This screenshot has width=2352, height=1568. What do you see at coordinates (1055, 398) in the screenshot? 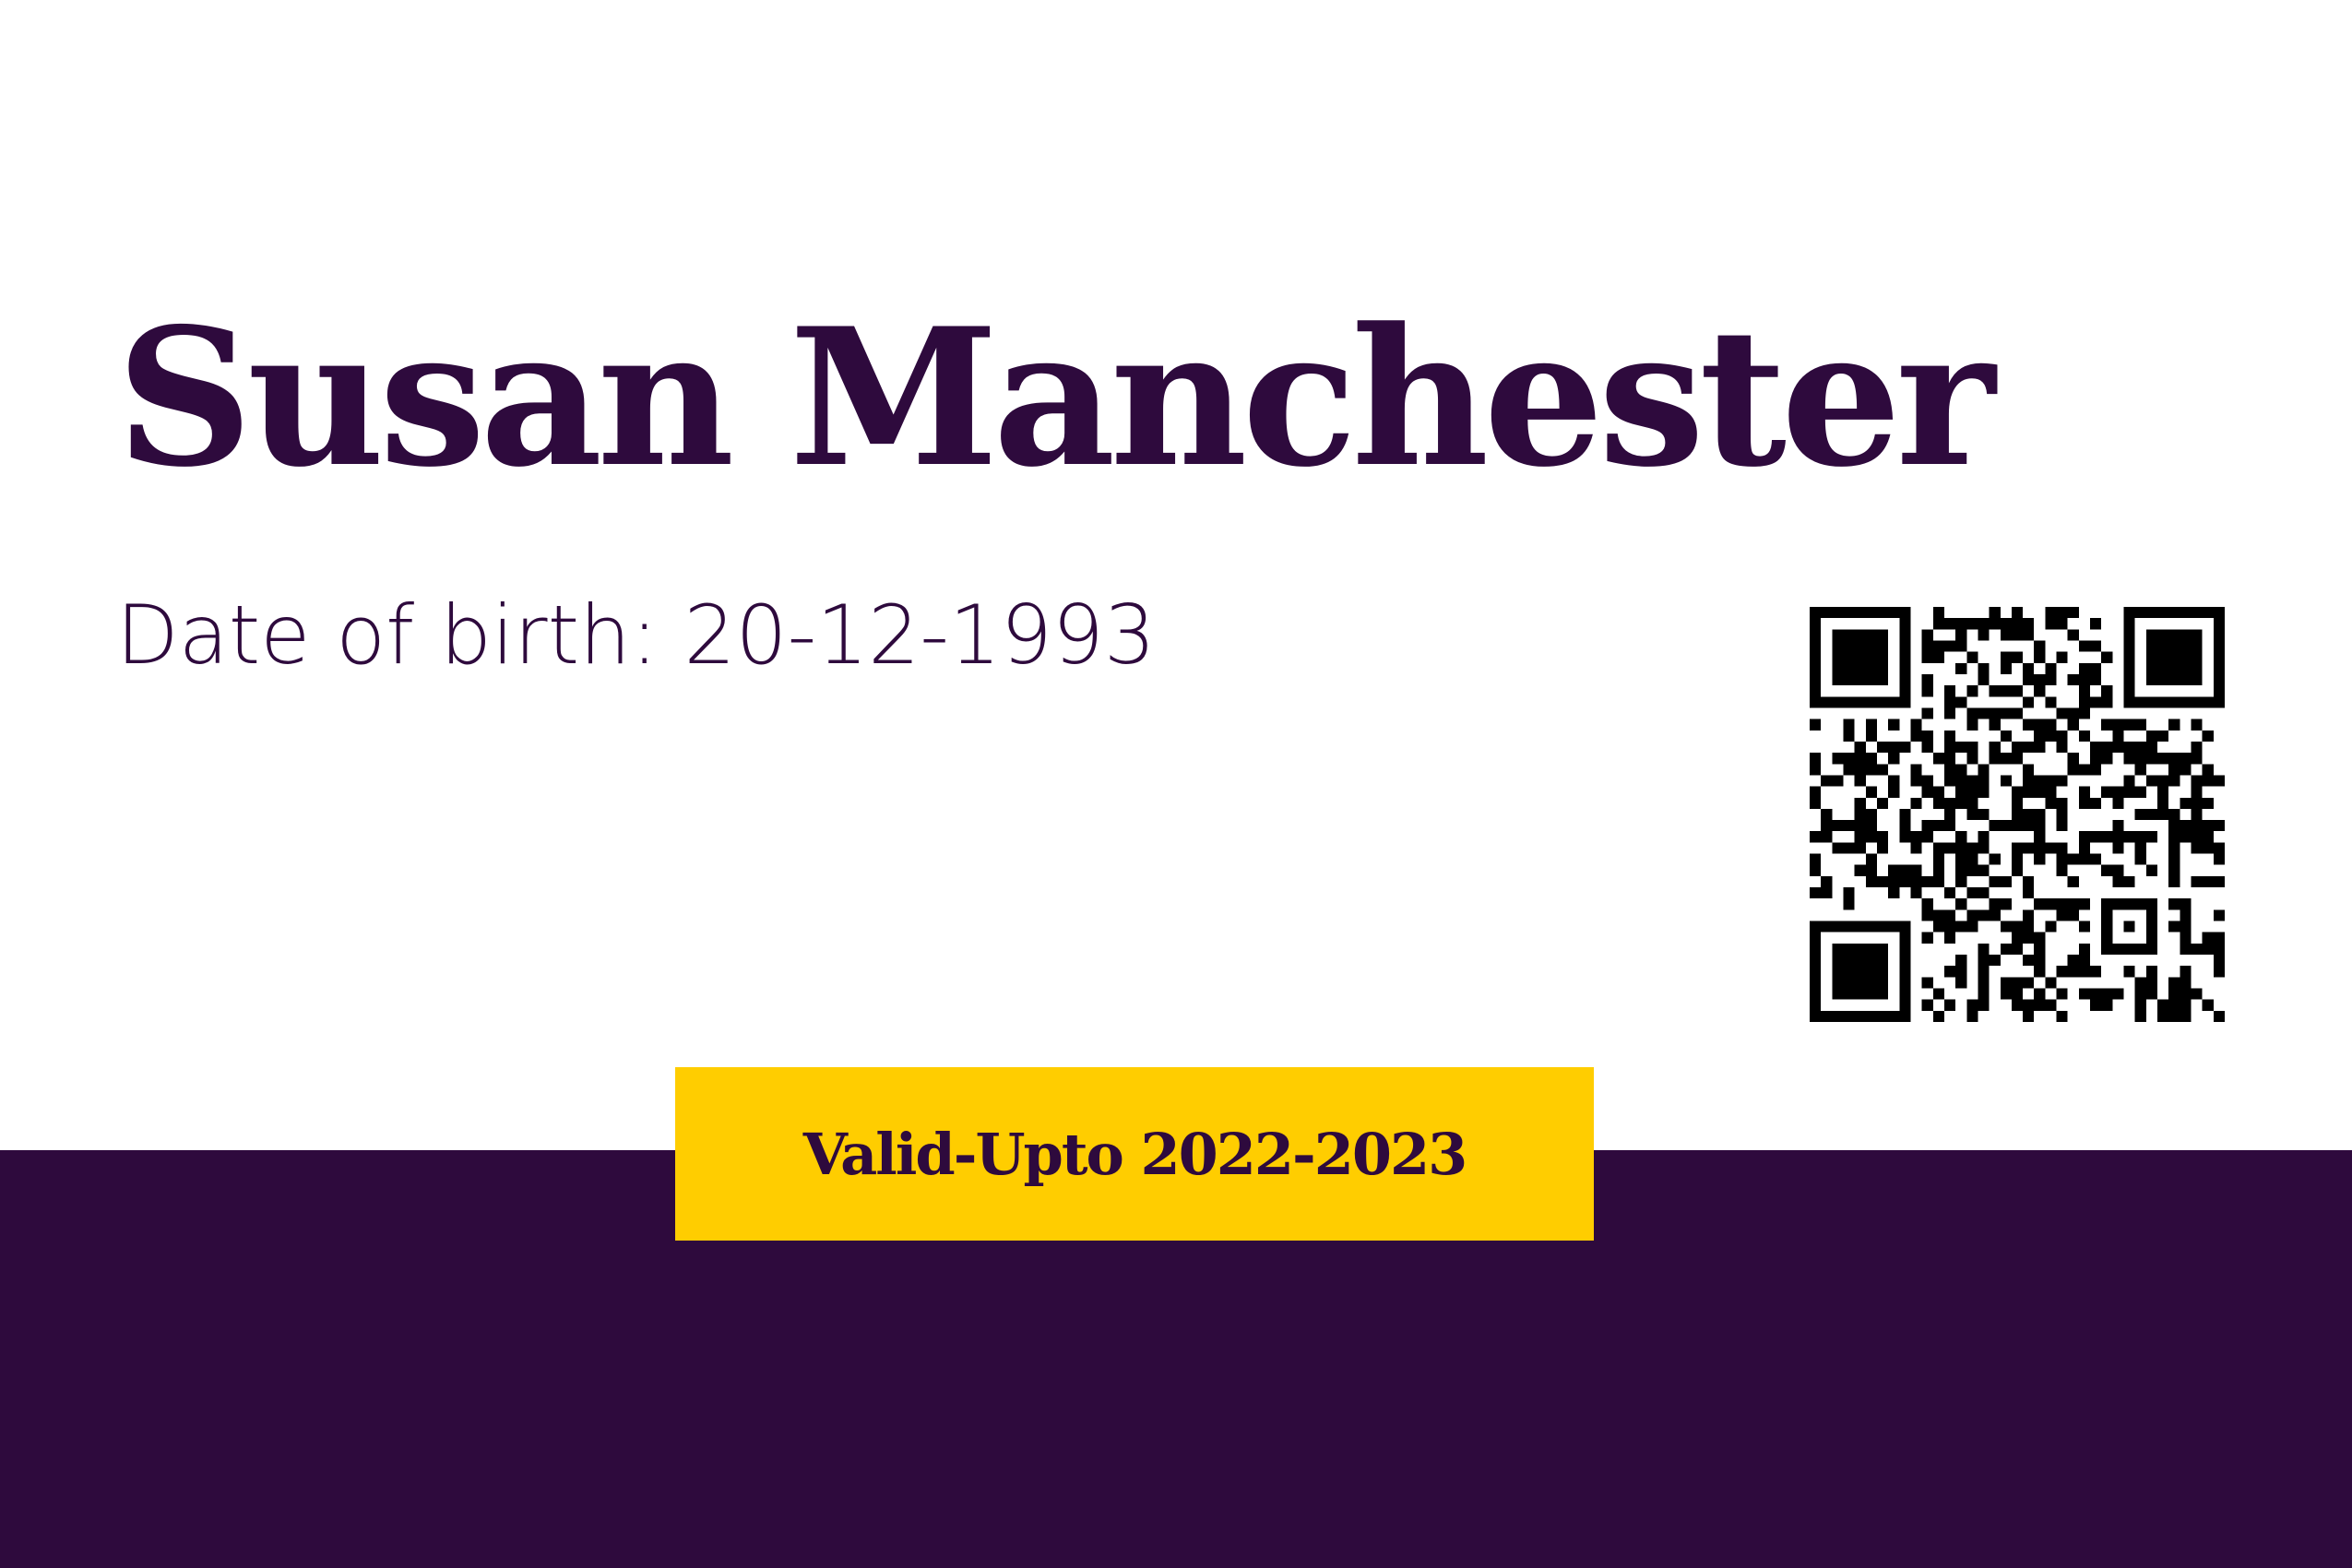
I see `holder-name: Susan Manchester` at bounding box center [1055, 398].